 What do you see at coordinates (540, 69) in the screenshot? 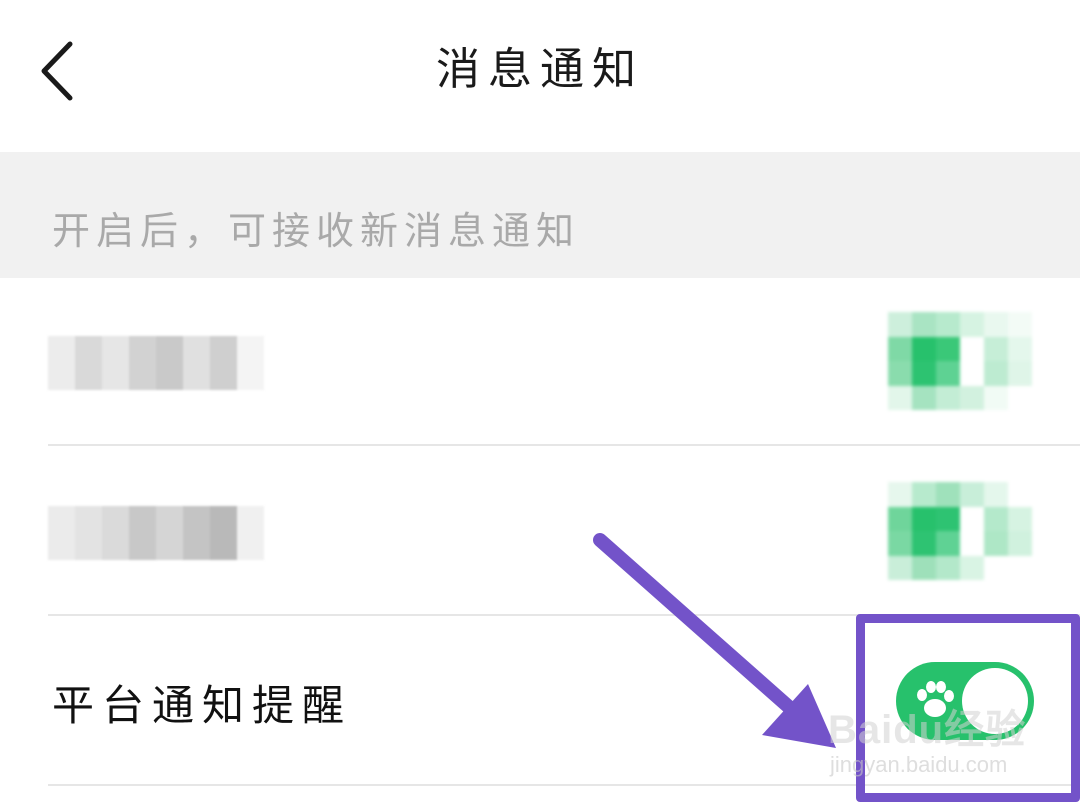
I see `page-title: 消息通知` at bounding box center [540, 69].